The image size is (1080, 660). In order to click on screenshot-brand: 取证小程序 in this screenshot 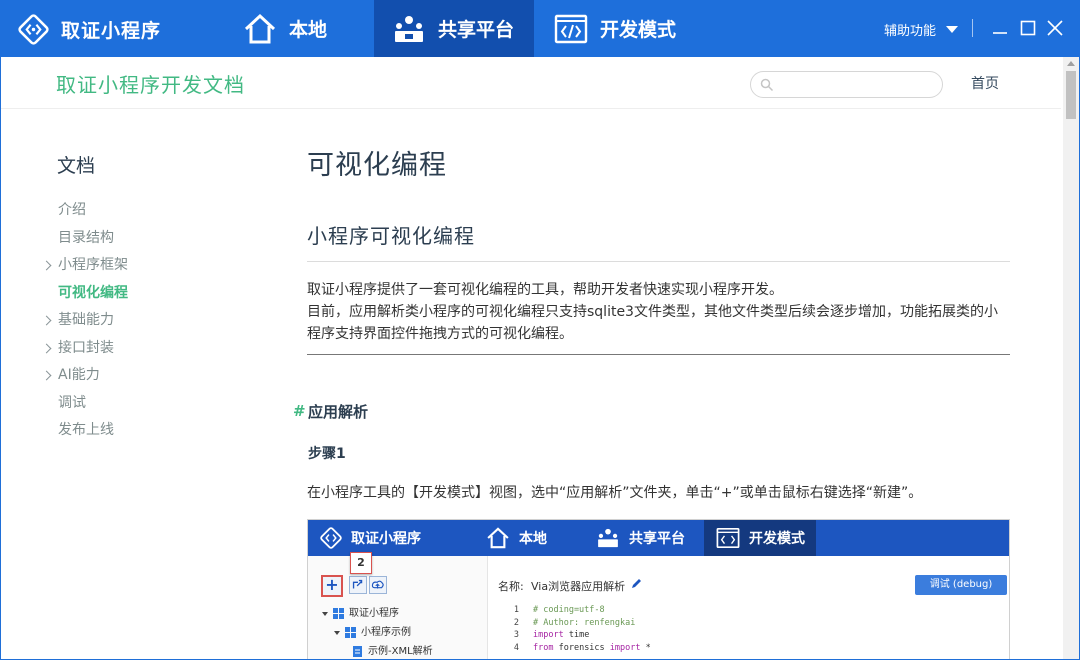, I will do `click(370, 538)`.